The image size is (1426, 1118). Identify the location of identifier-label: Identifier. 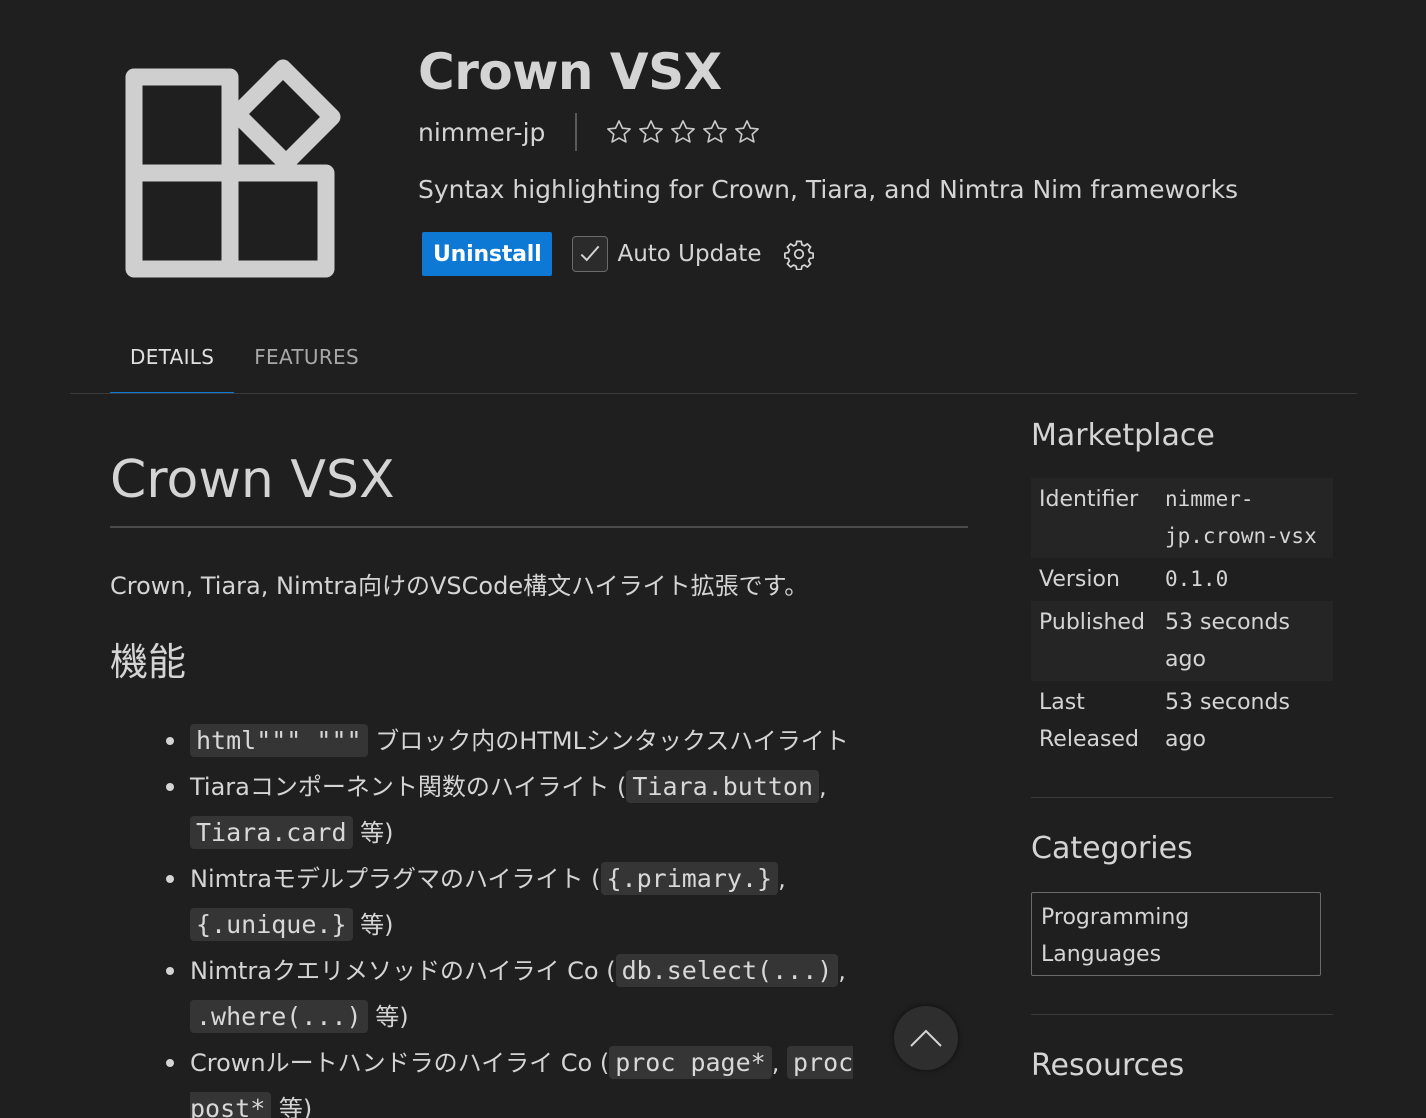
(1094, 518).